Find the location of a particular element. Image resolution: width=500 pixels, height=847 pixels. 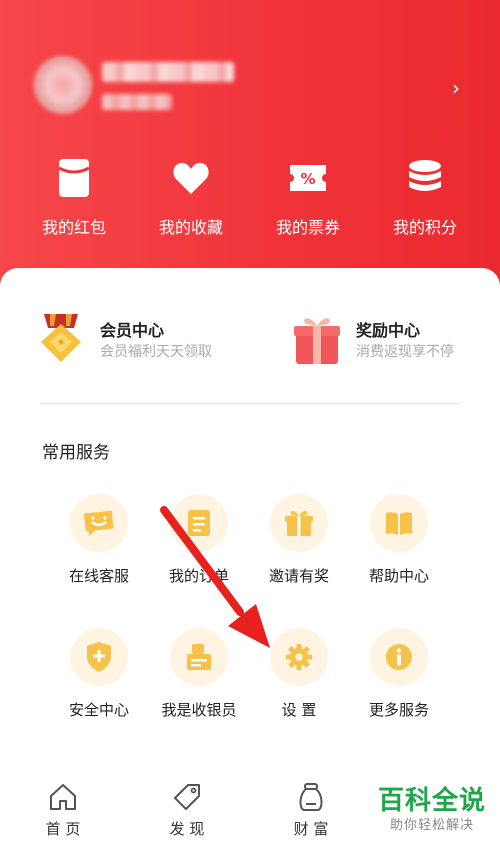

quick-action-points: 我的积分 is located at coordinates (425, 201).